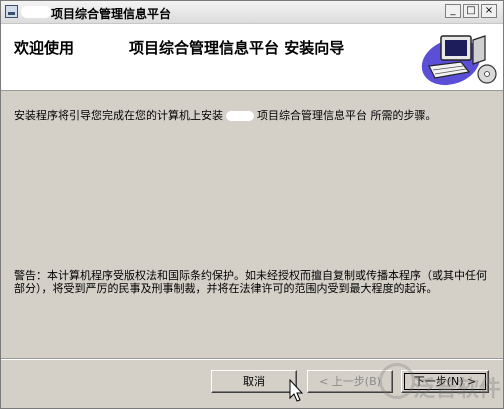 Image resolution: width=504 pixels, height=409 pixels. I want to click on window-title: 项目综合管理信息平台, so click(111, 14).